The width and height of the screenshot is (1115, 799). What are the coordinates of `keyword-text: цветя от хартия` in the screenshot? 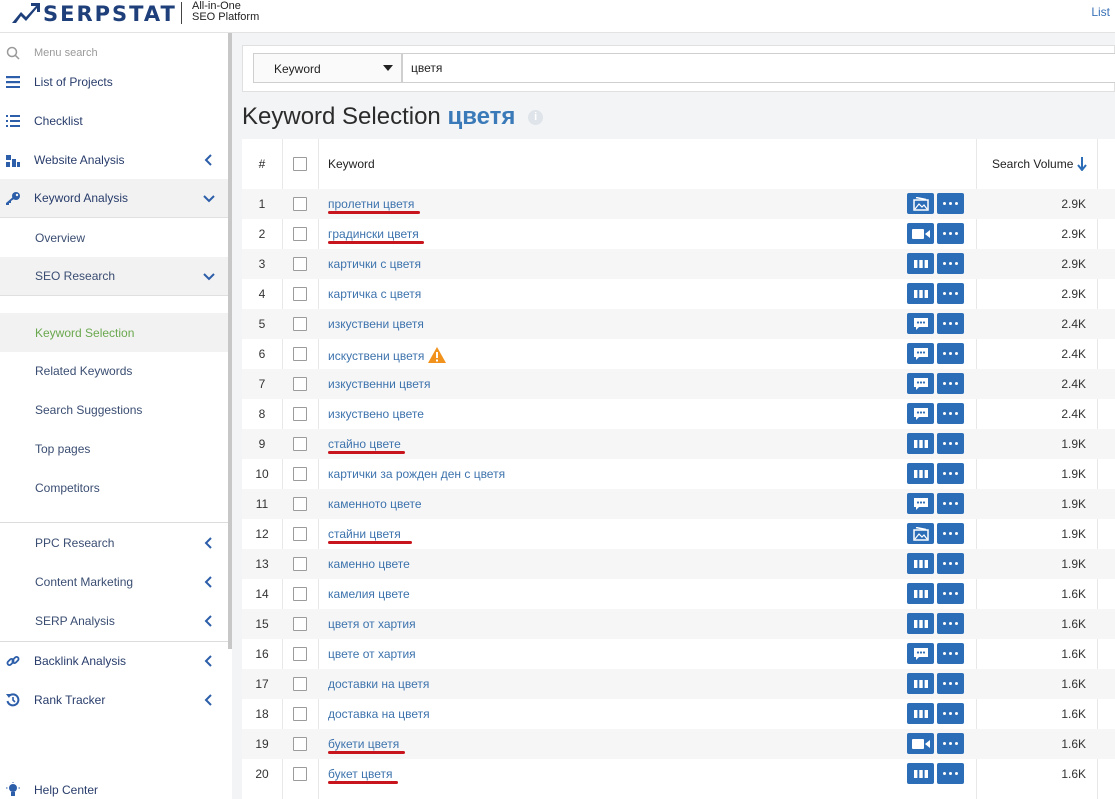 It's located at (372, 624).